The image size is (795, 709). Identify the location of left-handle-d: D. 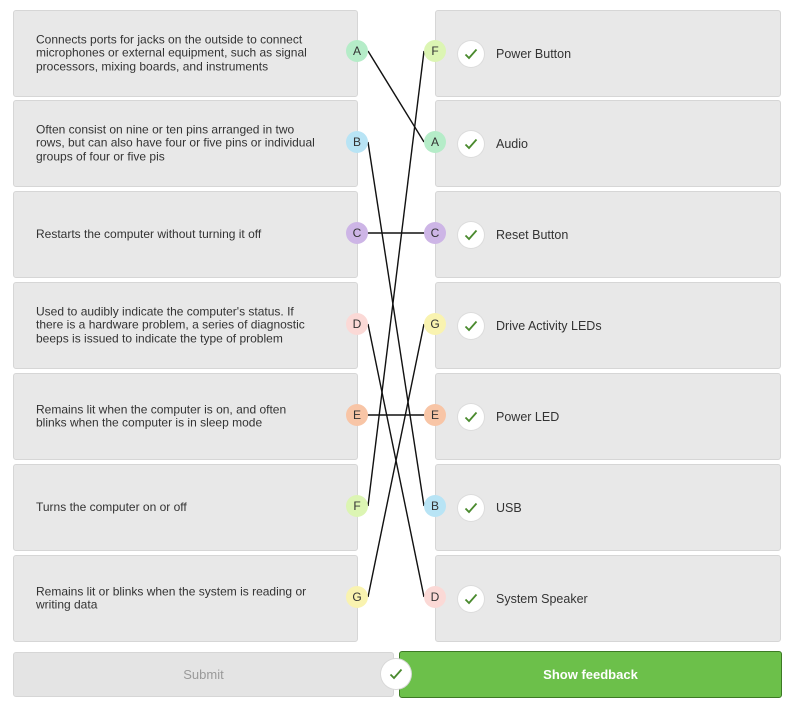
(357, 324).